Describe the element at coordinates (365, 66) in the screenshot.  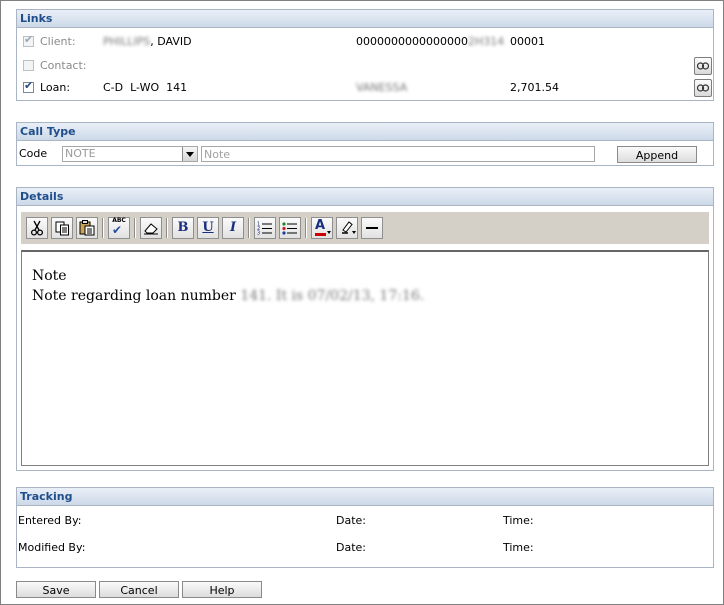
I see `contact-row: Contact:` at that location.